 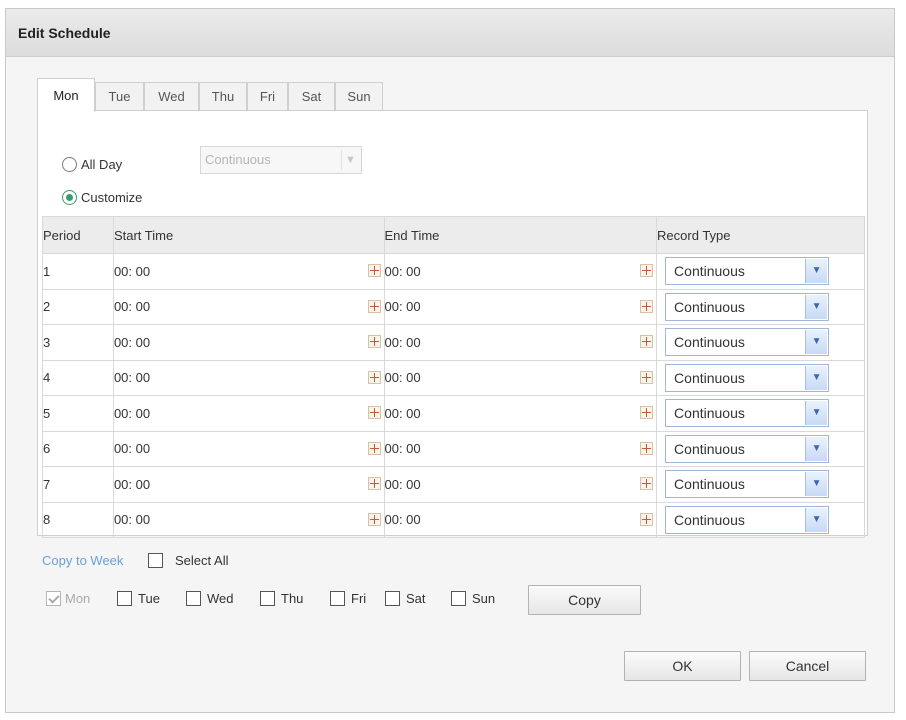 I want to click on tab-sat: Sat, so click(x=311, y=96).